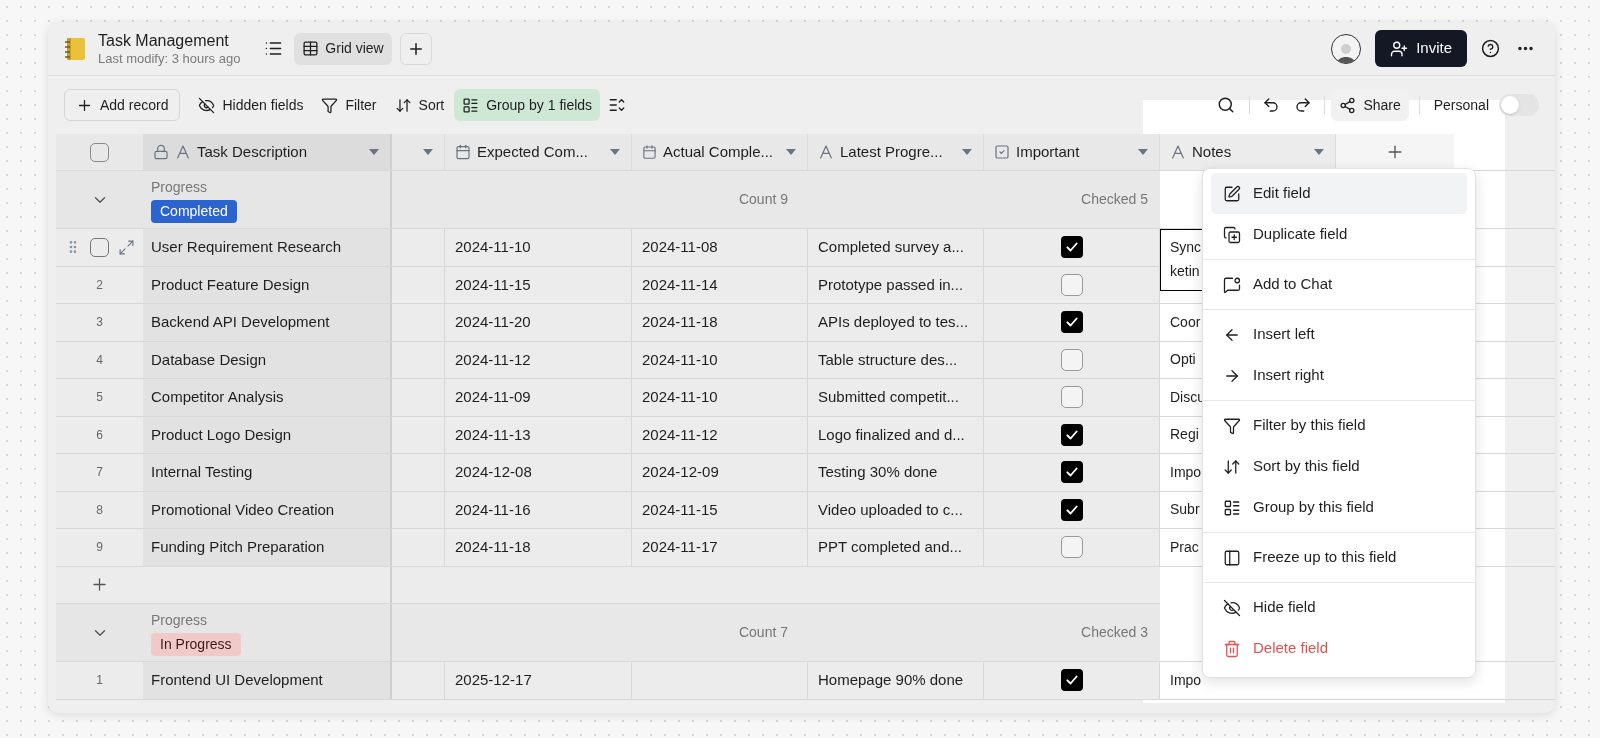 This screenshot has width=1600, height=738. I want to click on notebook-icon, so click(75, 48).